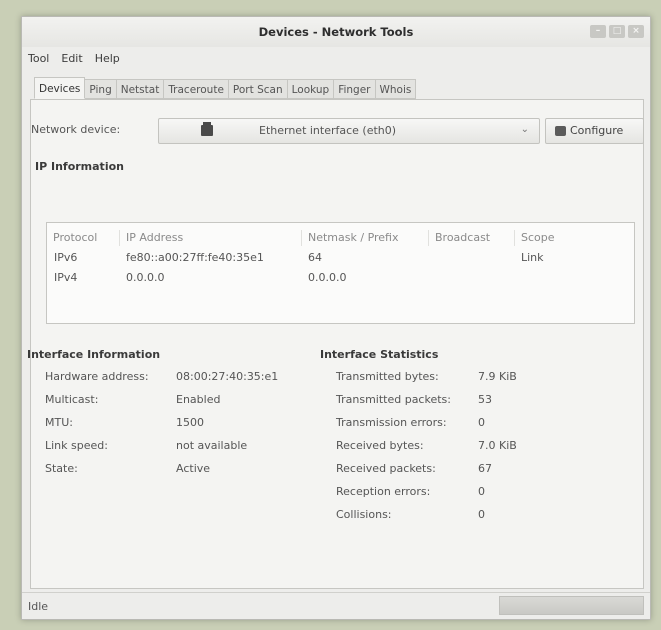 This screenshot has width=661, height=630. What do you see at coordinates (72, 399) in the screenshot?
I see `multicast-label: Multicast:` at bounding box center [72, 399].